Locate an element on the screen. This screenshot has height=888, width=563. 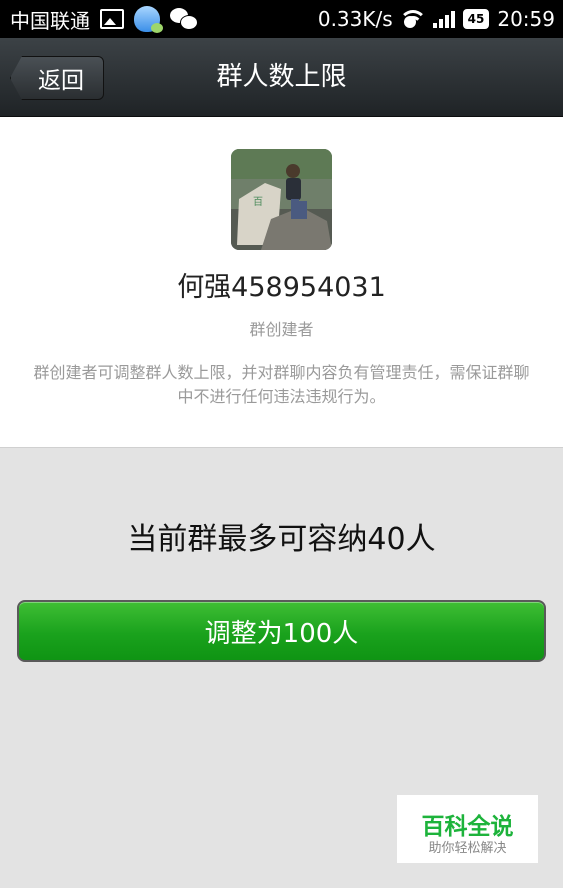
wechat-notification-icon is located at coordinates (184, 19).